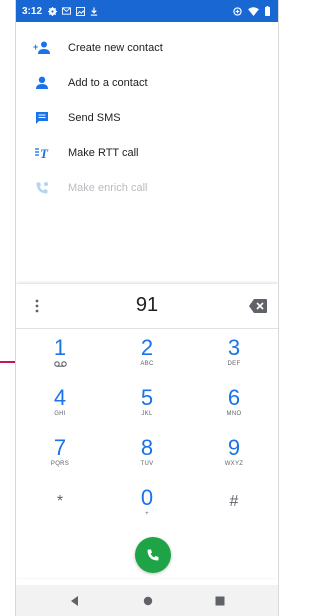  What do you see at coordinates (237, 11) in the screenshot?
I see `data-saver-icon` at bounding box center [237, 11].